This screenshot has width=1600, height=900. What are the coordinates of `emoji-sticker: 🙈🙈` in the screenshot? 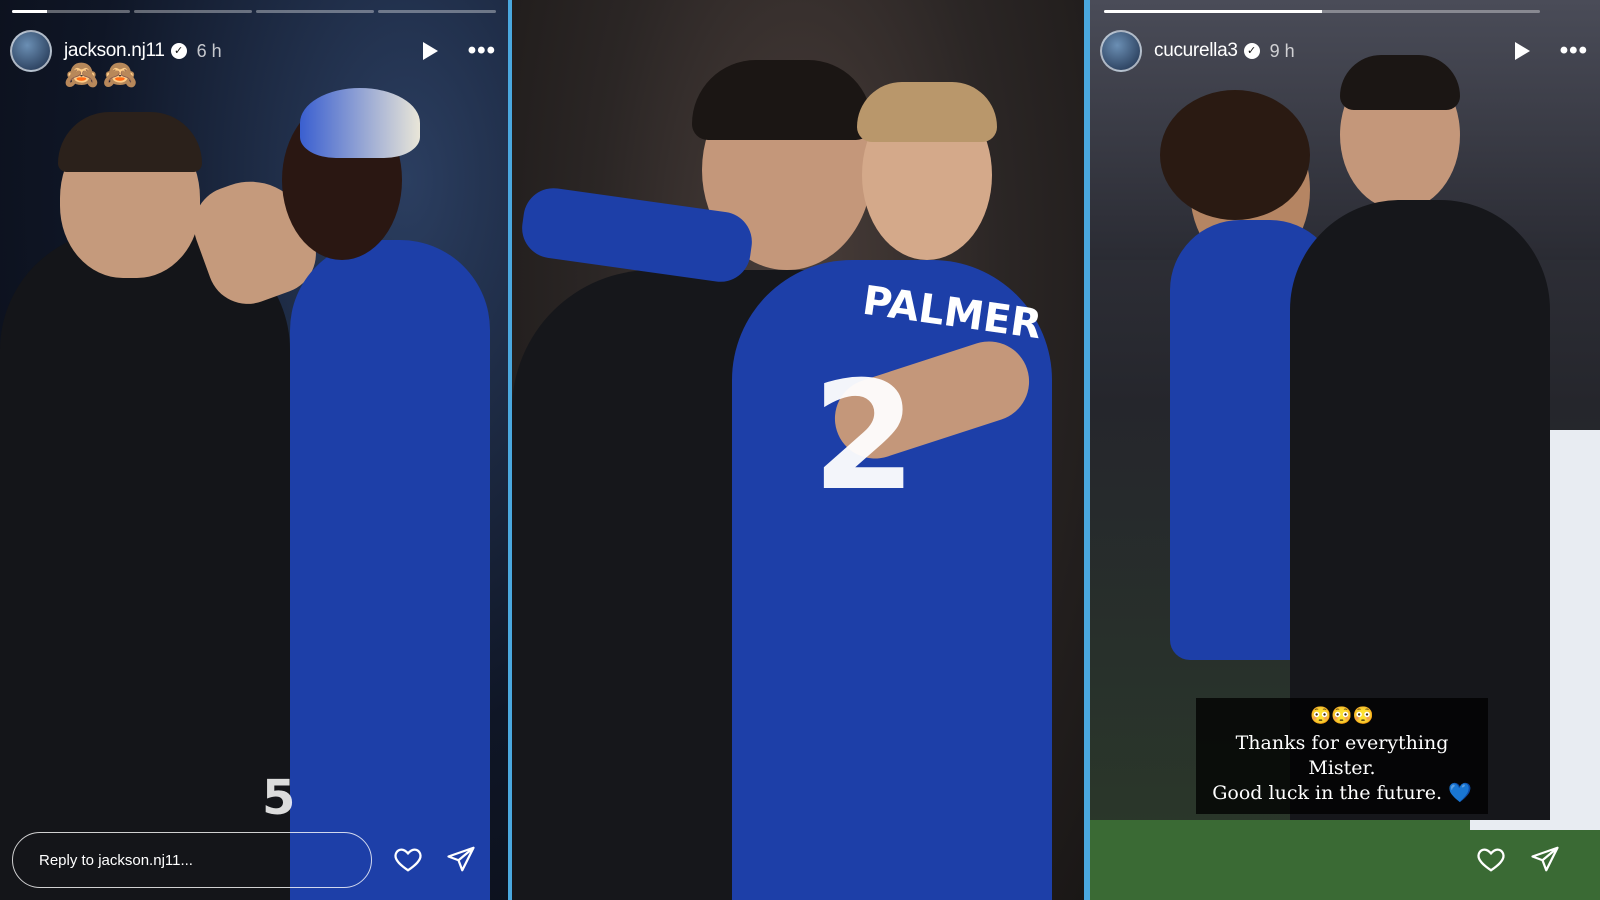 It's located at (103, 74).